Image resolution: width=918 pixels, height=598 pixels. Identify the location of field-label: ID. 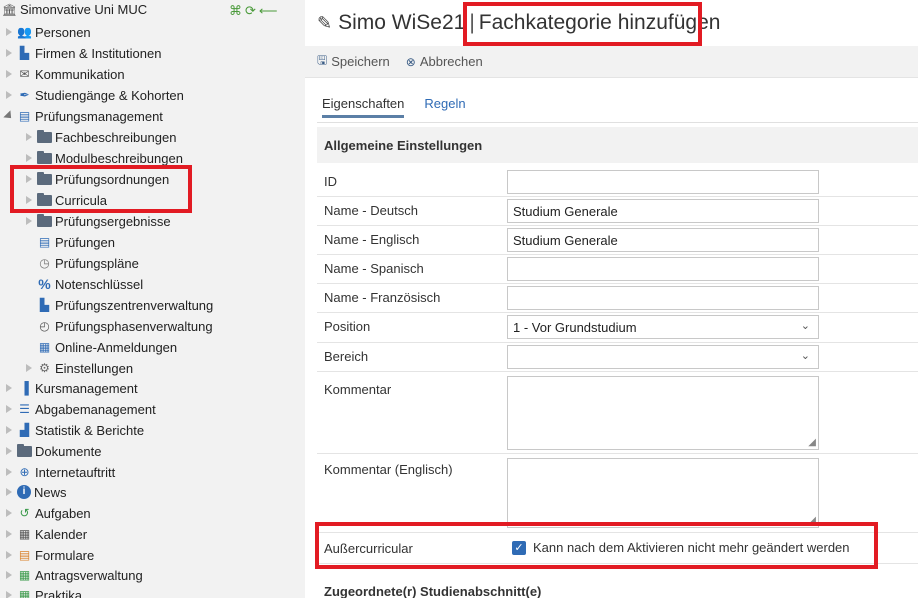
(330, 181).